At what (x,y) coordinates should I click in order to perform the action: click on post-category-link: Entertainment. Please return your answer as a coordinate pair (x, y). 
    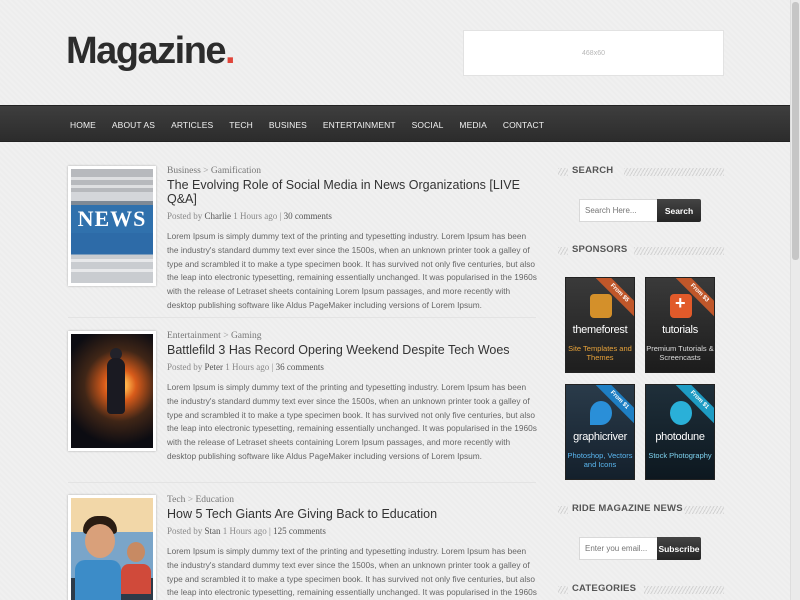
    Looking at the image, I should click on (194, 336).